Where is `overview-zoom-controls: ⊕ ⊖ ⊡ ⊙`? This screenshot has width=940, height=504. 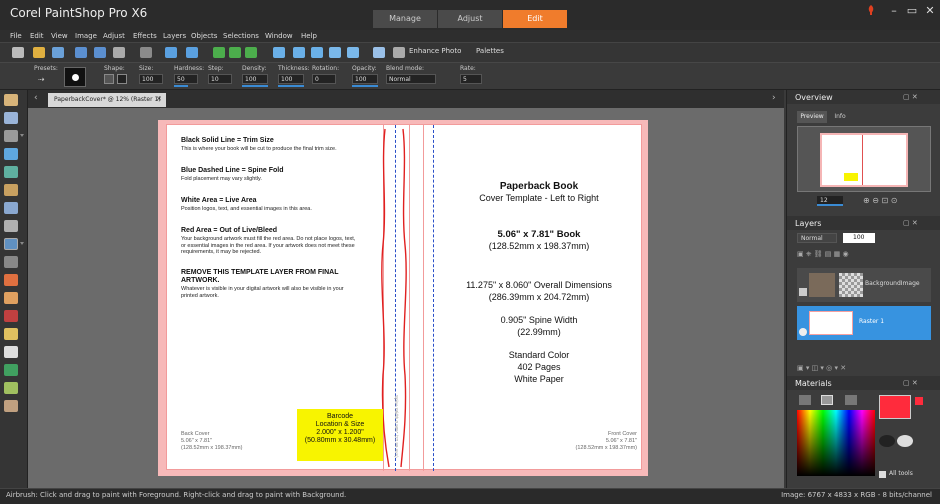
overview-zoom-controls: ⊕ ⊖ ⊡ ⊙ is located at coordinates (880, 200).